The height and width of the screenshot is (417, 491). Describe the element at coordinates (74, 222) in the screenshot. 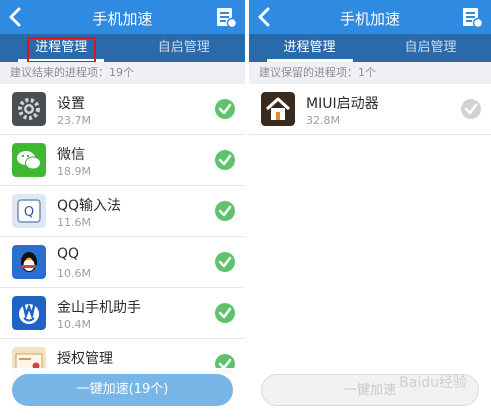

I see `app-size: 11.6M` at that location.